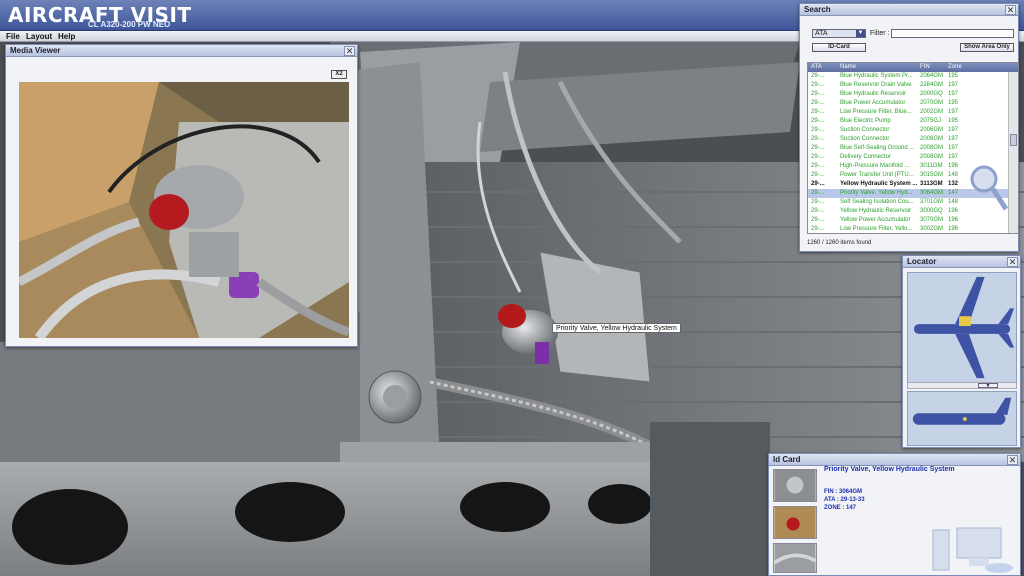  I want to click on column-zone: Zone, so click(955, 67).